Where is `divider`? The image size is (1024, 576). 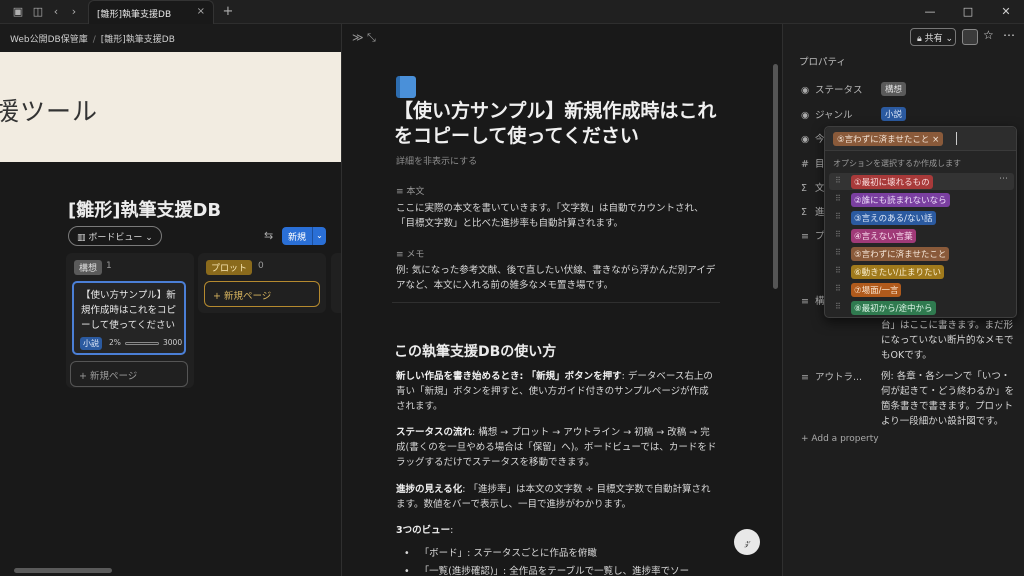
divider is located at coordinates (556, 302).